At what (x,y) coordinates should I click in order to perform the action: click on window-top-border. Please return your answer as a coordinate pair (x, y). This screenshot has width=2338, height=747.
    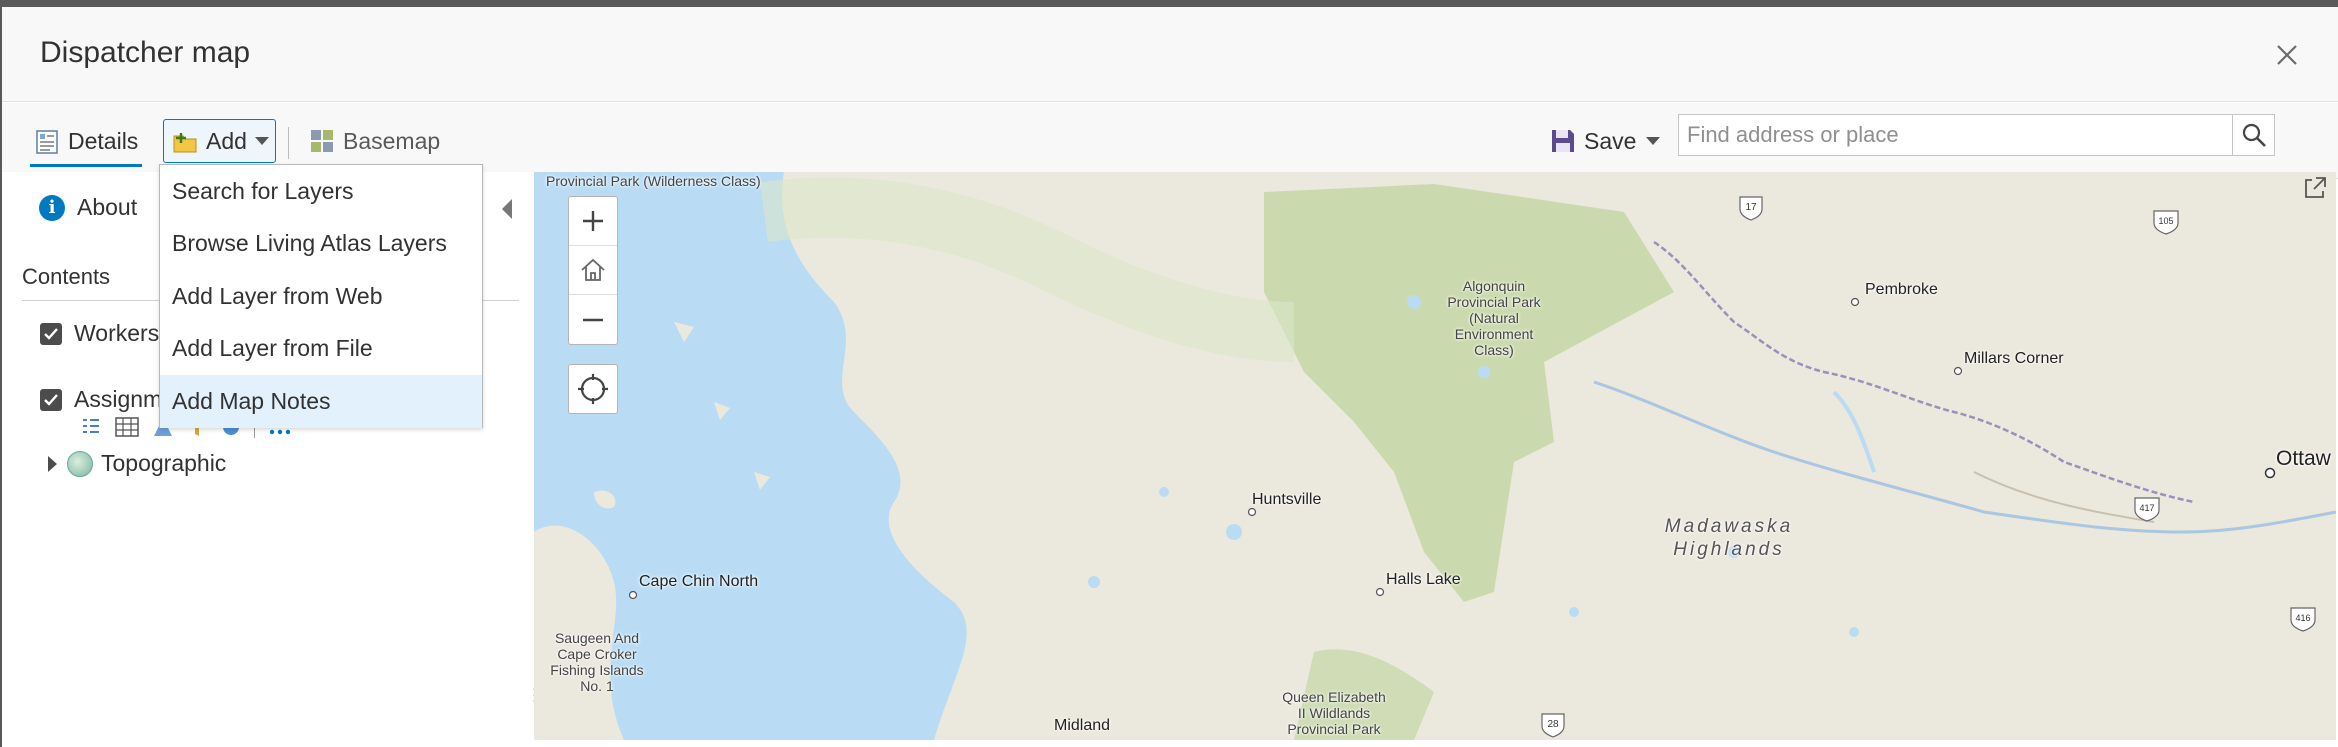
    Looking at the image, I should click on (1169, 3).